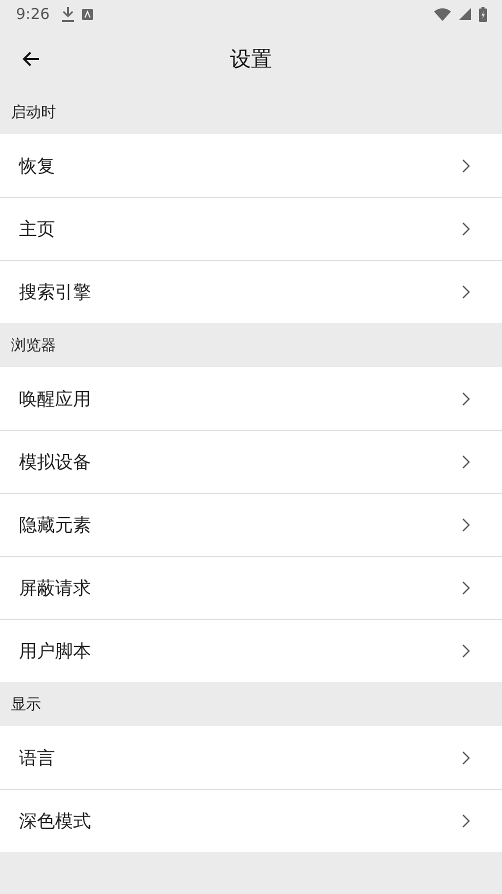 This screenshot has width=502, height=894. Describe the element at coordinates (68, 14) in the screenshot. I see `download-icon` at that location.